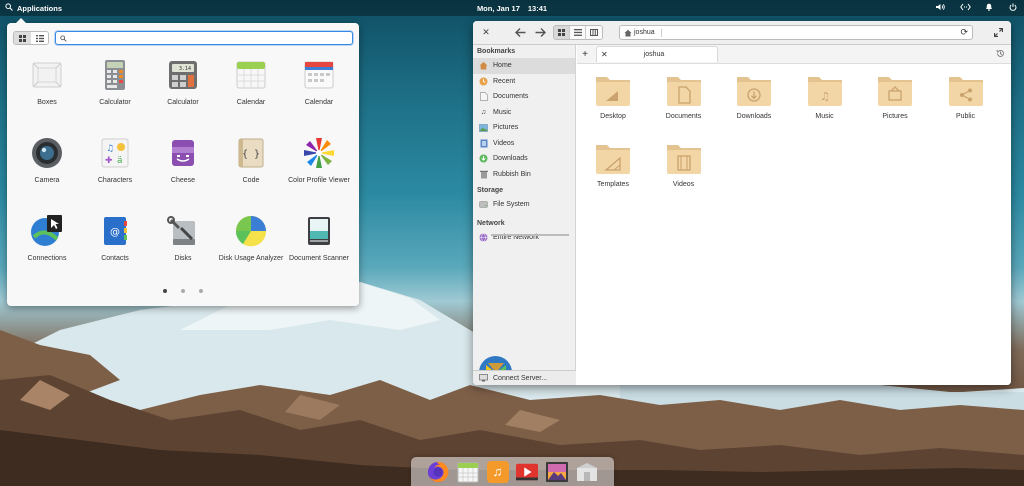  Describe the element at coordinates (824, 91) in the screenshot. I see `music-folder-icon: ♫` at that location.